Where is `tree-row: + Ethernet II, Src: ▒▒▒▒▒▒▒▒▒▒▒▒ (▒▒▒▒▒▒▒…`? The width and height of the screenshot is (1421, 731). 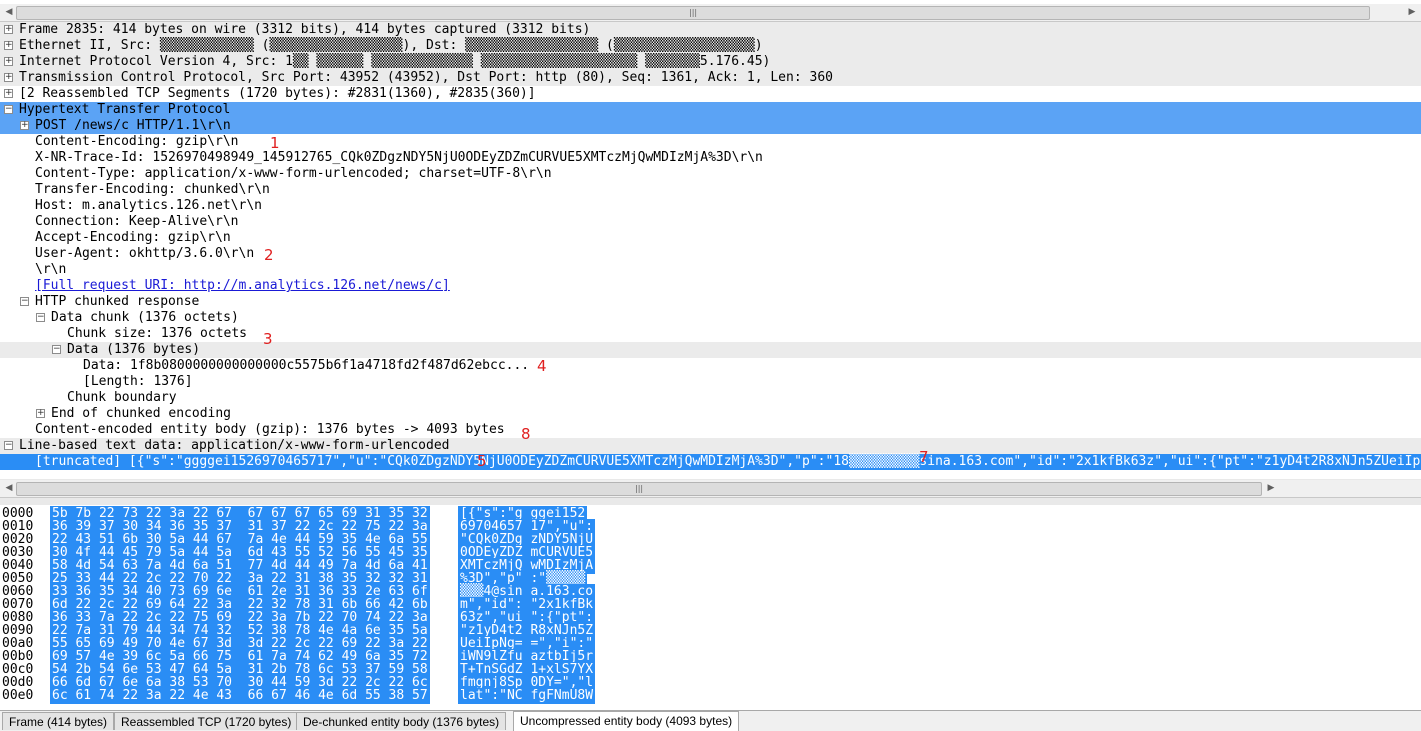 tree-row: + Ethernet II, Src: ▒▒▒▒▒▒▒▒▒▒▒▒ (▒▒▒▒▒▒▒… is located at coordinates (710, 46).